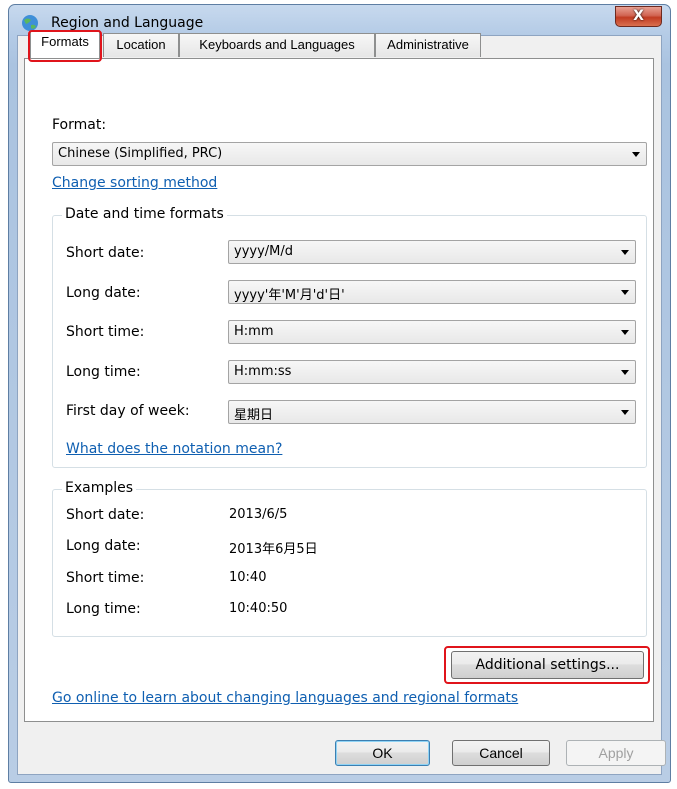 The width and height of the screenshot is (677, 789). I want to click on tab-location-label: Location, so click(141, 44).